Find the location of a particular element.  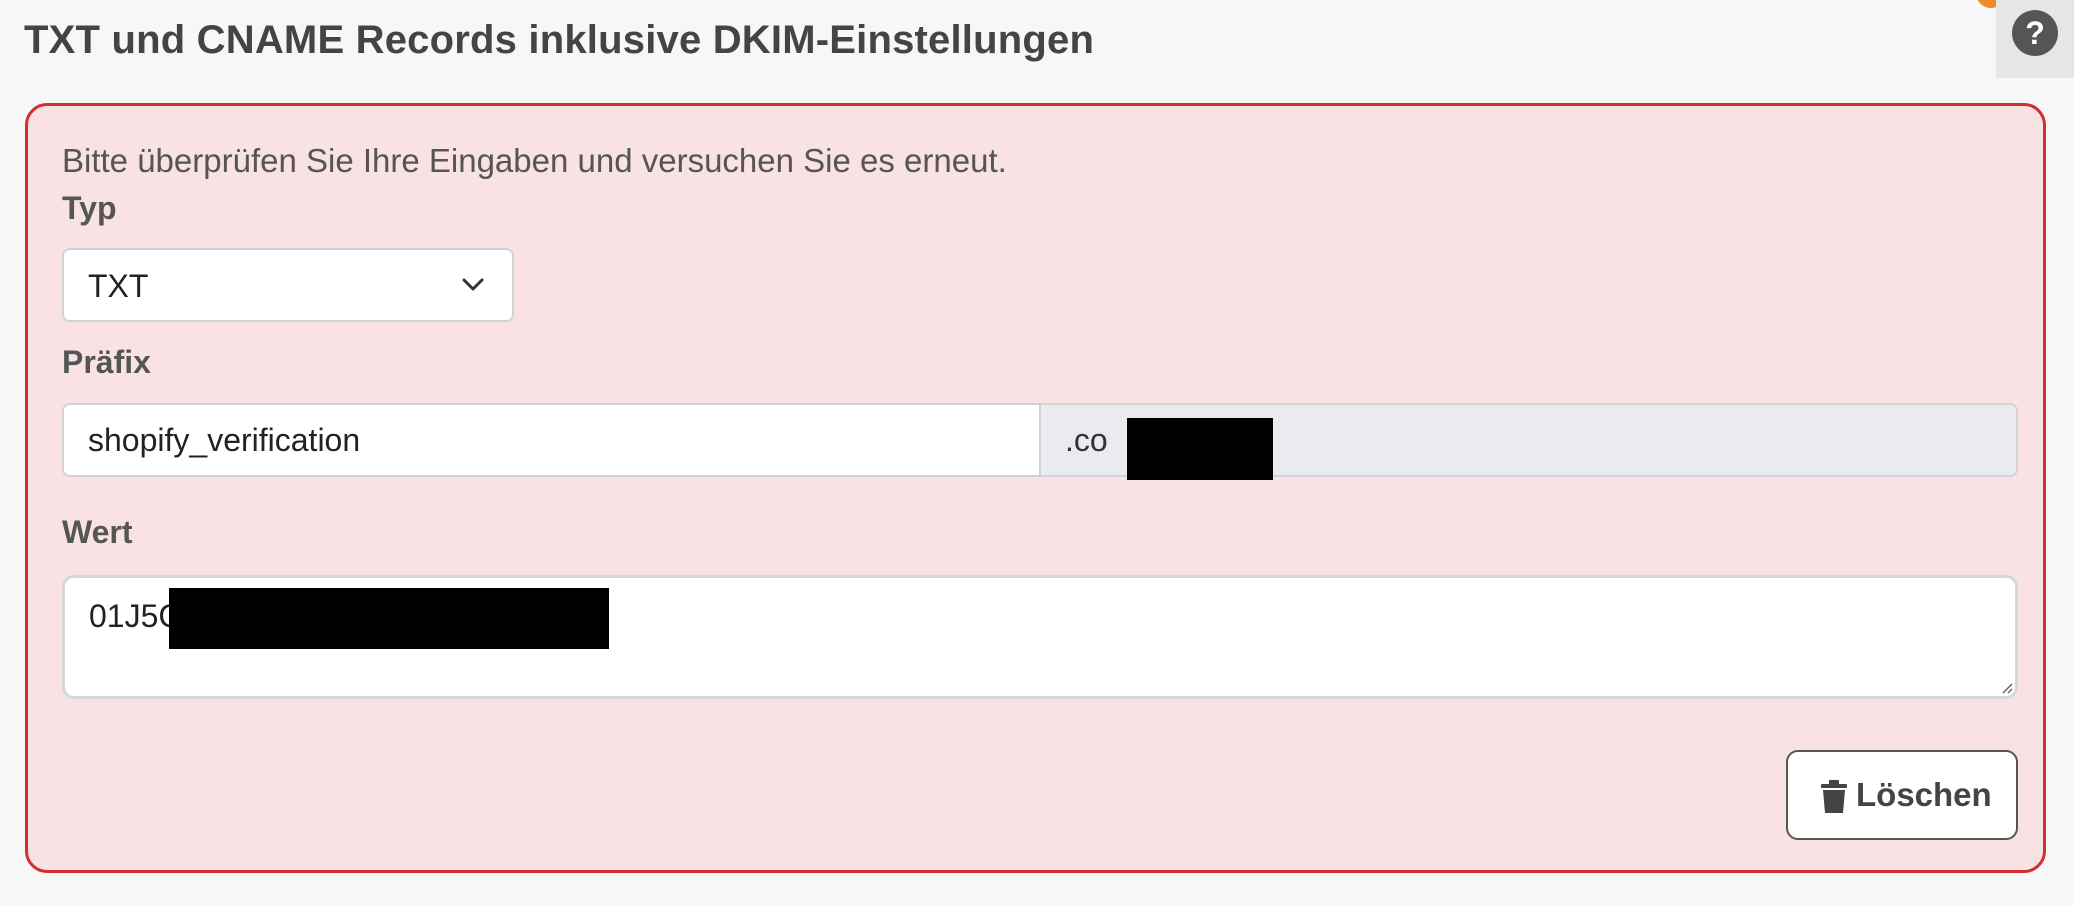

resize-handle-icon is located at coordinates (2005, 686).